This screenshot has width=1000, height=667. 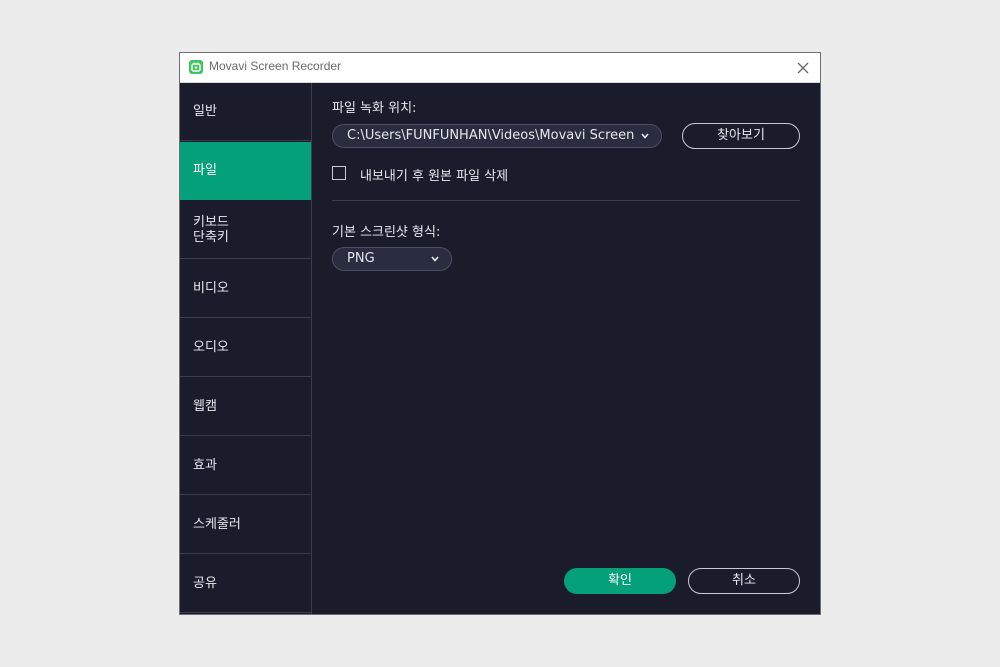 I want to click on sidebar-item-label: 웹캠, so click(x=205, y=406).